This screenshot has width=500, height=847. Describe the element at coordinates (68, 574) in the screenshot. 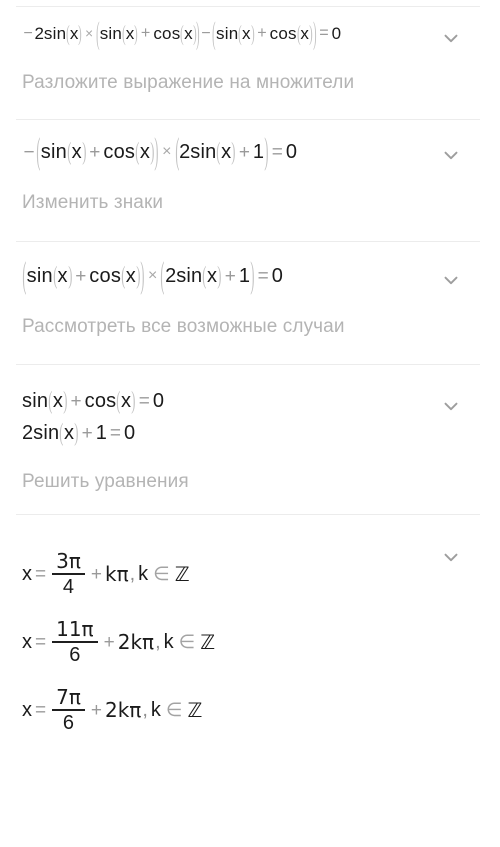

I see `fraction: 3π 4` at that location.